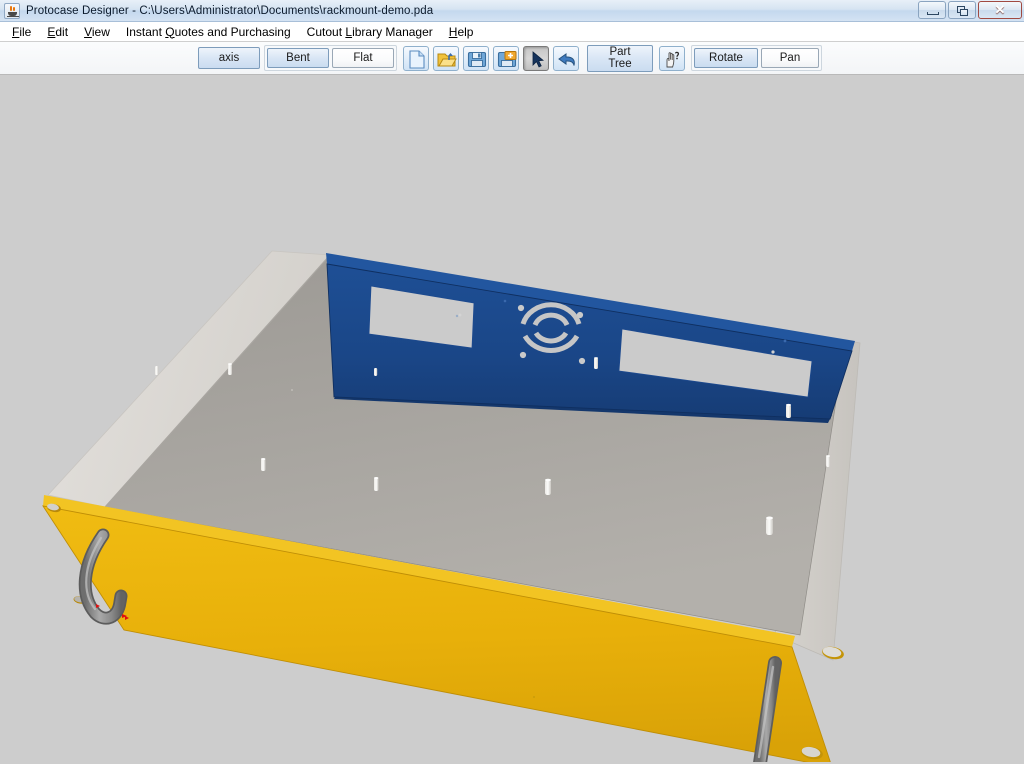 The width and height of the screenshot is (1024, 764). I want to click on menu-item-edit: Edit, so click(57, 32).